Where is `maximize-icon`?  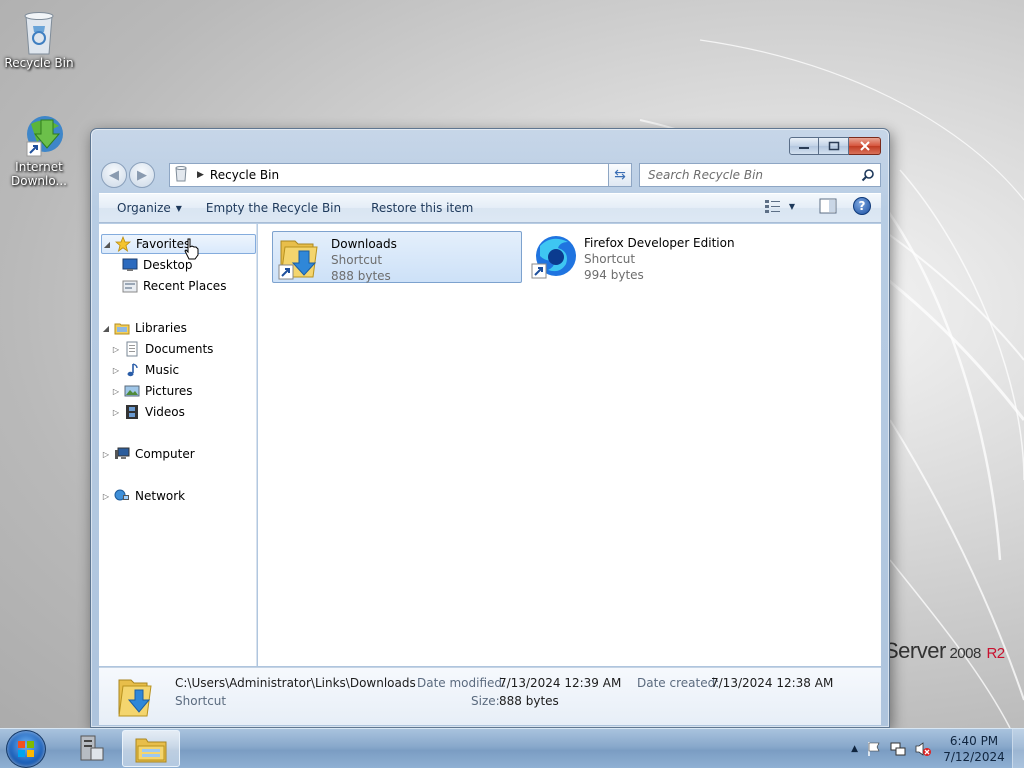
maximize-icon is located at coordinates (833, 146).